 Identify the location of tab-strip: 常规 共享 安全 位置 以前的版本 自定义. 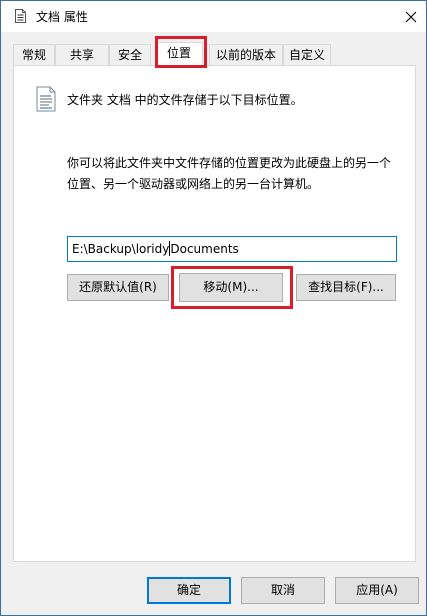
(214, 54).